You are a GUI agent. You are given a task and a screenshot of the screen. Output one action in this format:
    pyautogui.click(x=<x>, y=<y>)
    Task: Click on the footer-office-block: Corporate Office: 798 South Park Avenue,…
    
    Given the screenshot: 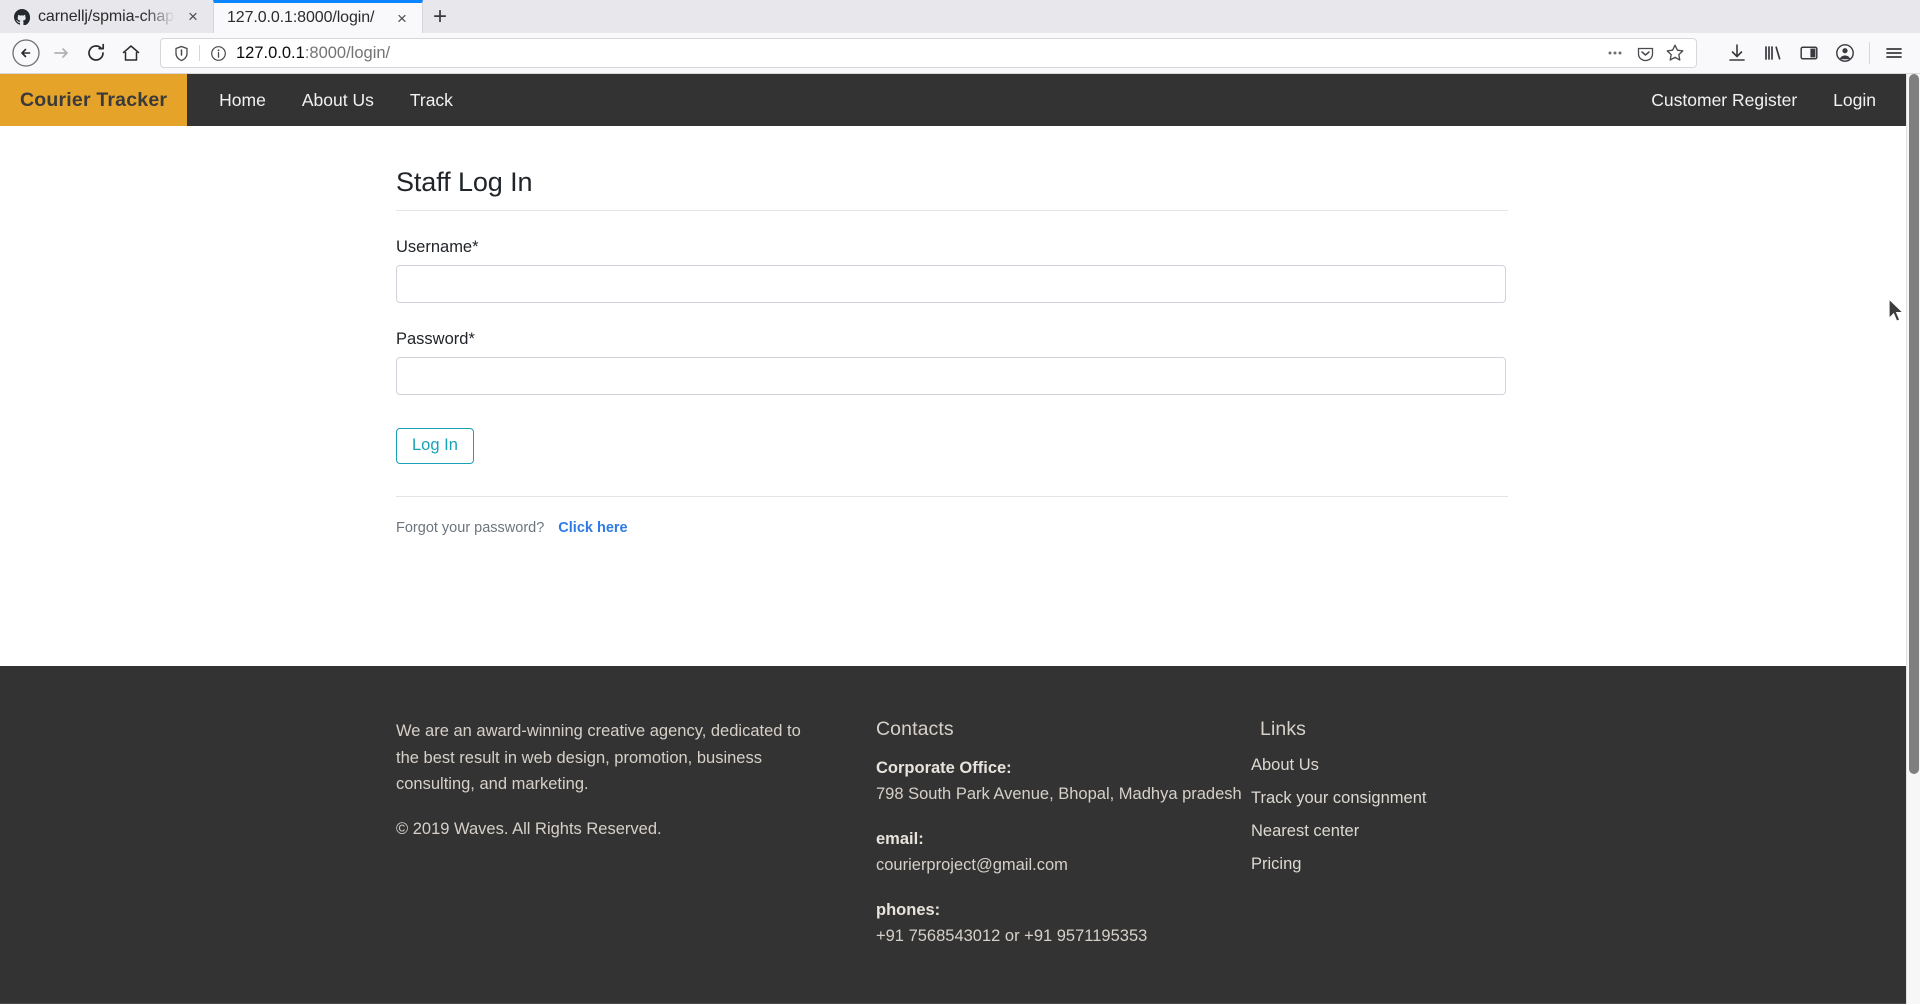 What is the action you would take?
    pyautogui.click(x=1063, y=781)
    